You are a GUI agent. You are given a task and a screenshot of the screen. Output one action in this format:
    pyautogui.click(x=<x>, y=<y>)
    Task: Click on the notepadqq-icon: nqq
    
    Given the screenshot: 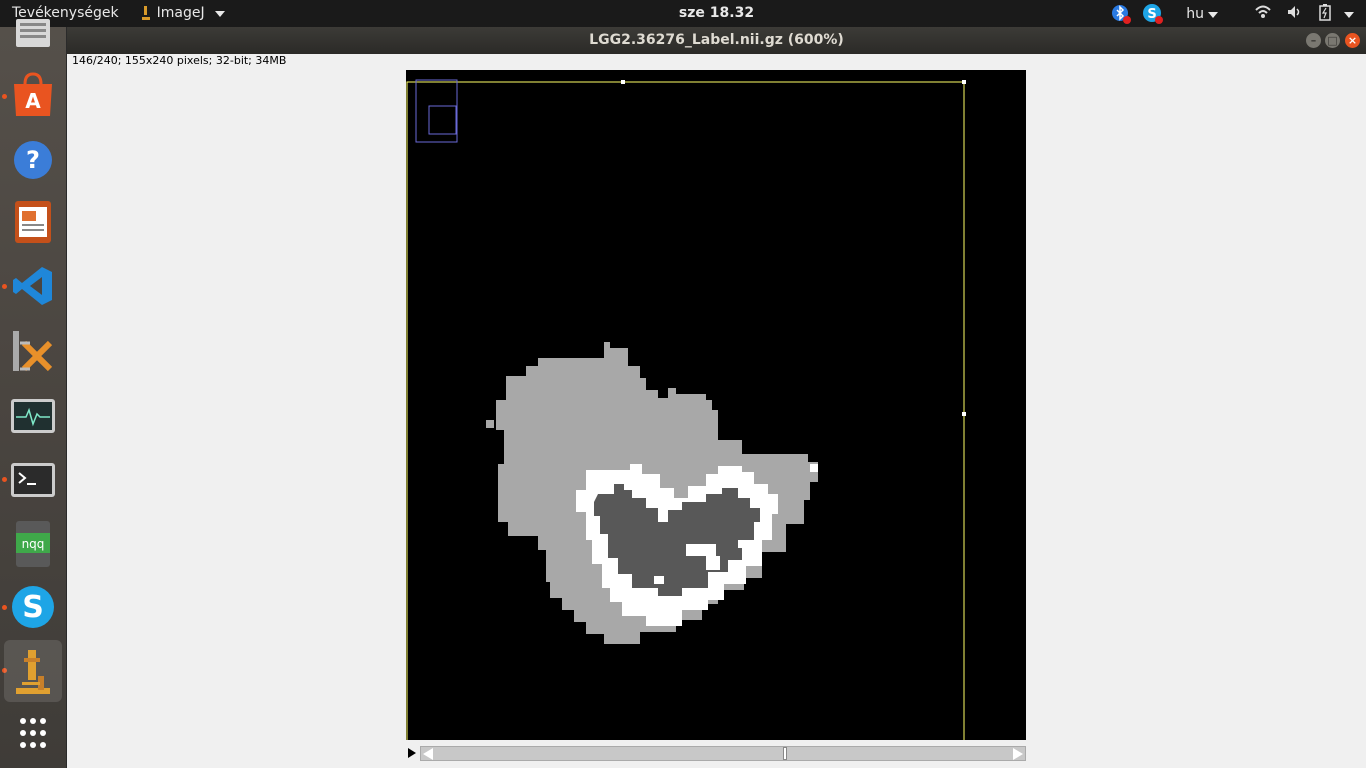 What is the action you would take?
    pyautogui.click(x=33, y=544)
    